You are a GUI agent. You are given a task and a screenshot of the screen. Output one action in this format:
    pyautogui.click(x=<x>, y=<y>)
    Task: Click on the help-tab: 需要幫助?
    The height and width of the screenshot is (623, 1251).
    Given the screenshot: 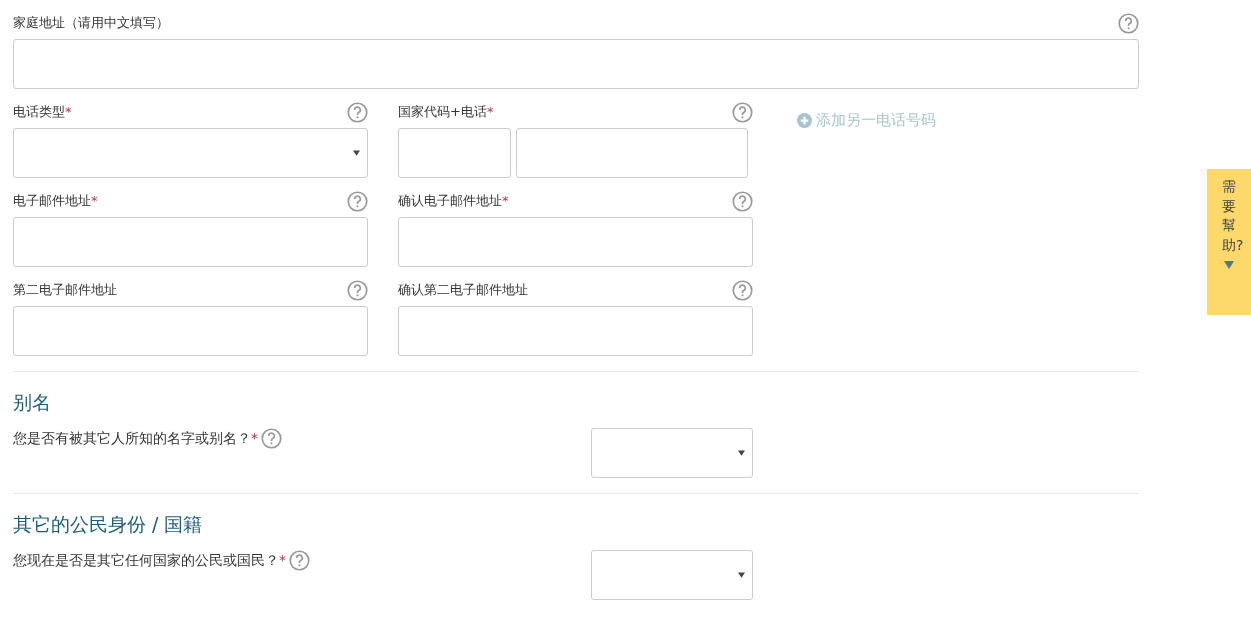 What is the action you would take?
    pyautogui.click(x=1229, y=242)
    